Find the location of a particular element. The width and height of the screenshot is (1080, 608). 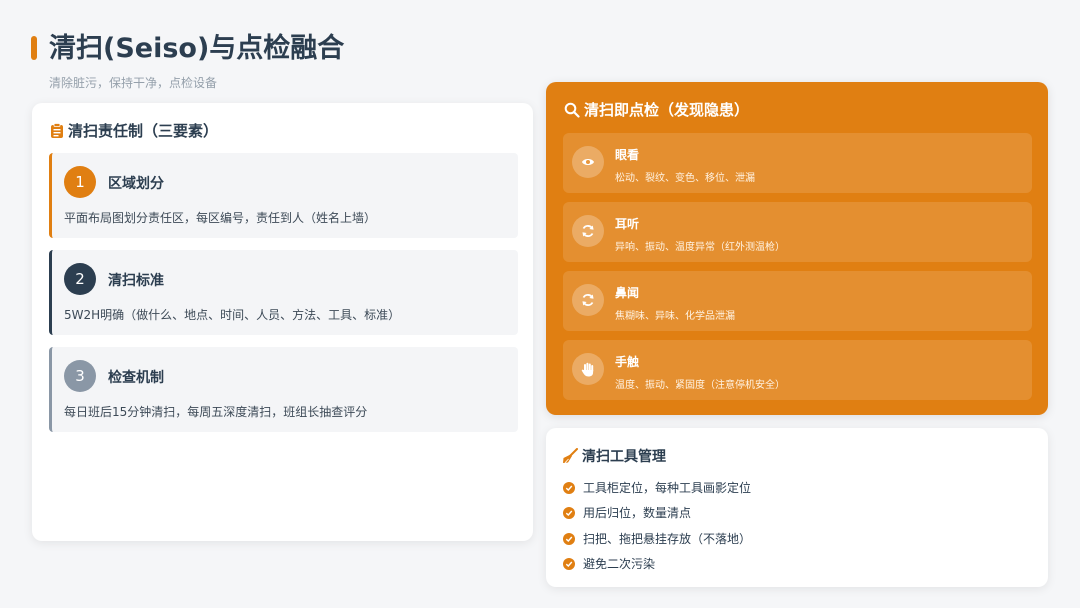

tool-item: 用后归位，数量清点 is located at coordinates (627, 512).